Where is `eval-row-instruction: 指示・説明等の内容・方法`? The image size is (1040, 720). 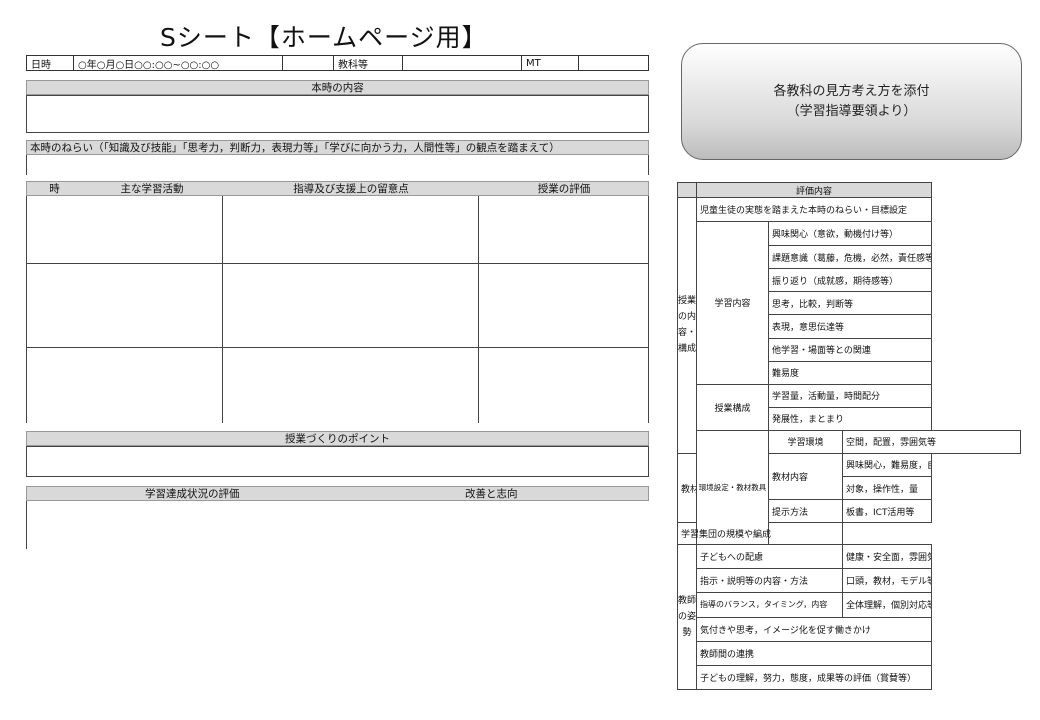
eval-row-instruction: 指示・説明等の内容・方法 is located at coordinates (769, 581).